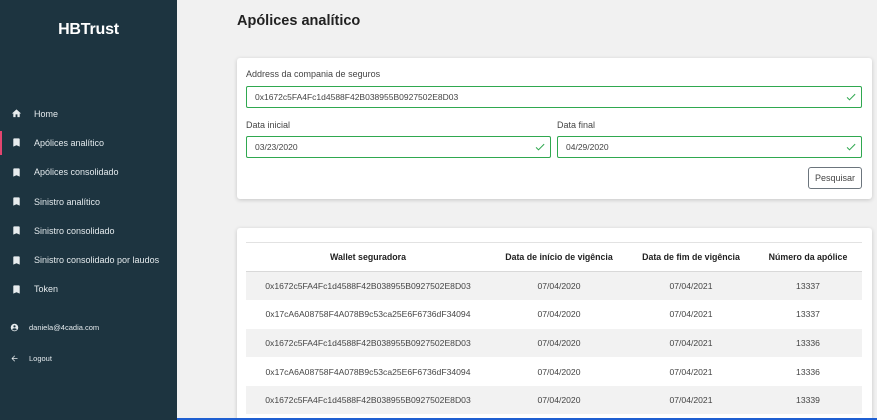 Image resolution: width=877 pixels, height=420 pixels. Describe the element at coordinates (64, 327) in the screenshot. I see `user-email: daniela@4cadia.com` at that location.